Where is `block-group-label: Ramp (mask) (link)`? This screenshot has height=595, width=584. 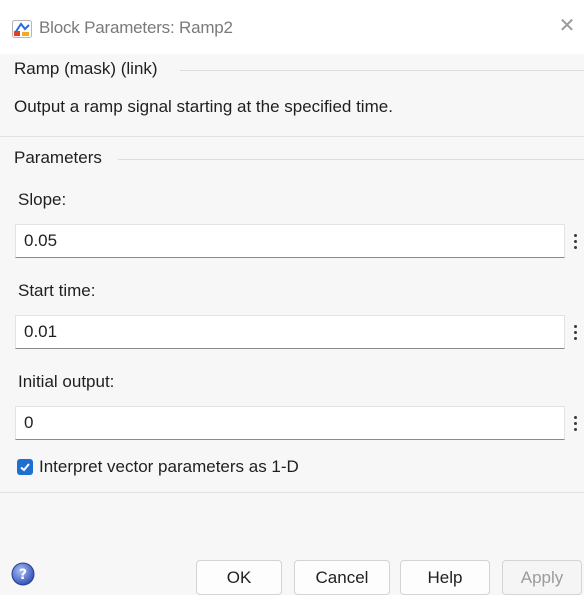 block-group-label: Ramp (mask) (link) is located at coordinates (90, 69).